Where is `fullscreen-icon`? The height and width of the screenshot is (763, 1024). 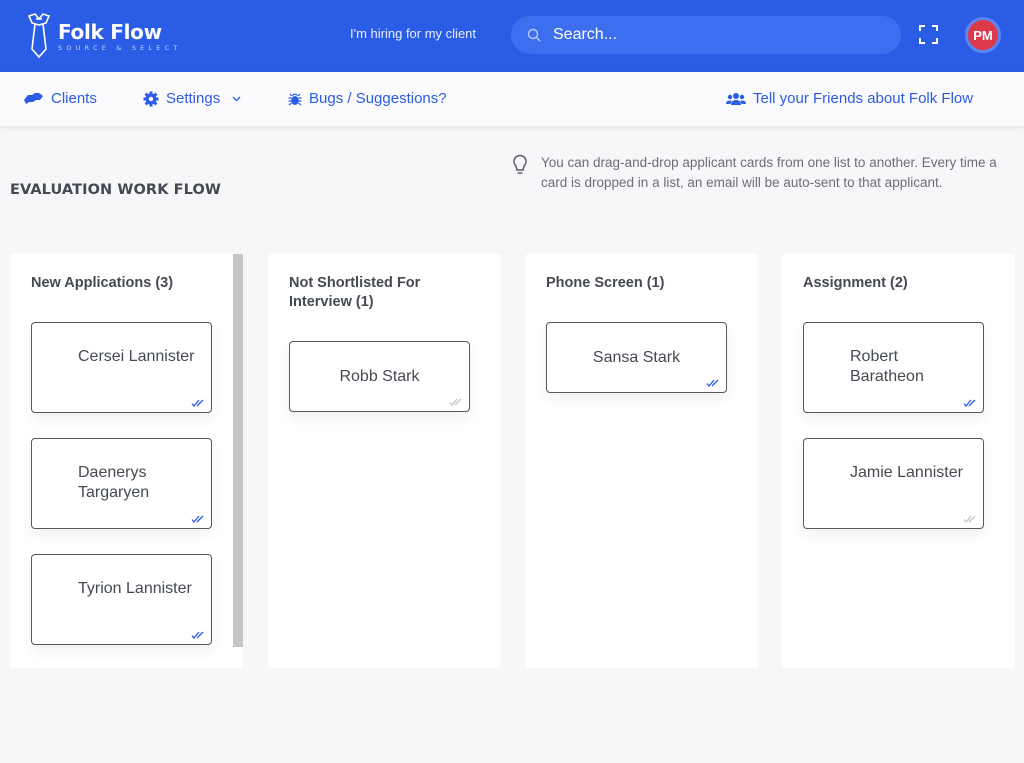
fullscreen-icon is located at coordinates (928, 34).